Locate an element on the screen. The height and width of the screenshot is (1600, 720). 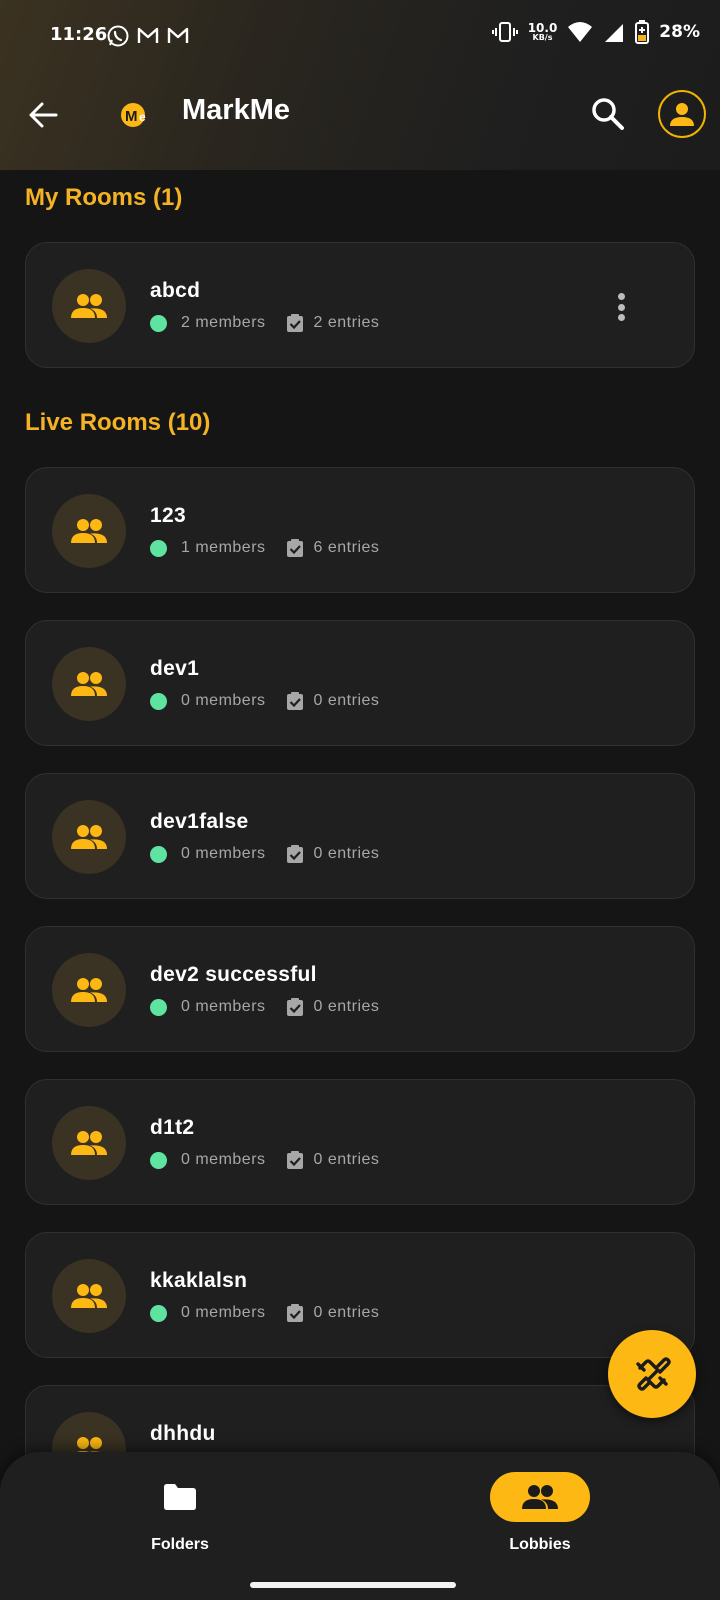
svg-text: e is located at coordinates (142, 117).